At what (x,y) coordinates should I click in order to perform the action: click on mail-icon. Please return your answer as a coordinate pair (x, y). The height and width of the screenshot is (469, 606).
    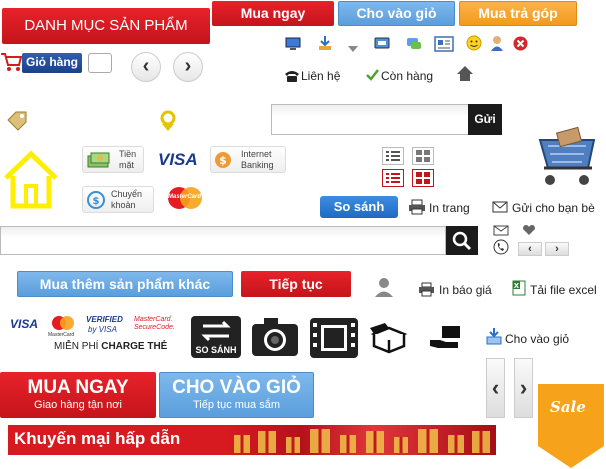
    Looking at the image, I should click on (500, 207).